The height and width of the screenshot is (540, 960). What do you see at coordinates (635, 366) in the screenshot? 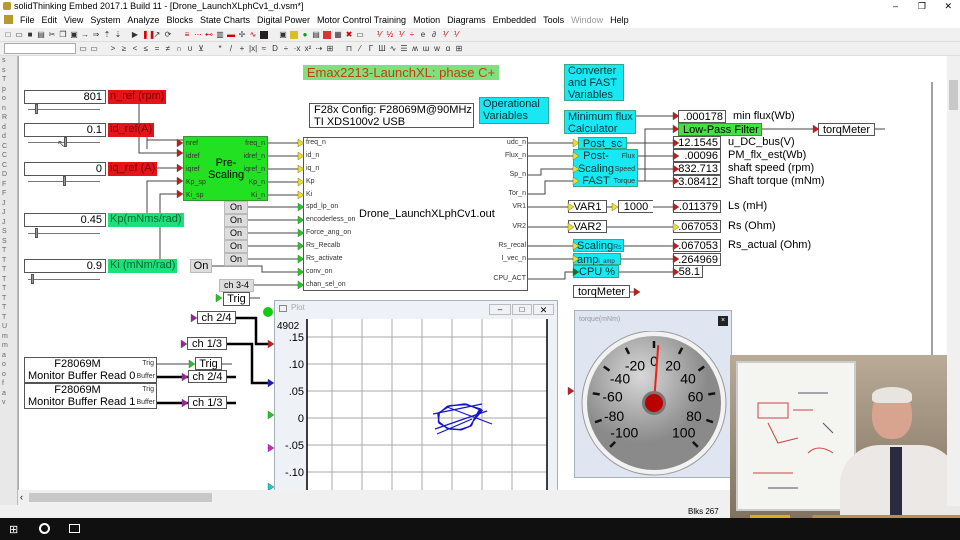
I see `gauge-tick-label: -20` at bounding box center [635, 366].